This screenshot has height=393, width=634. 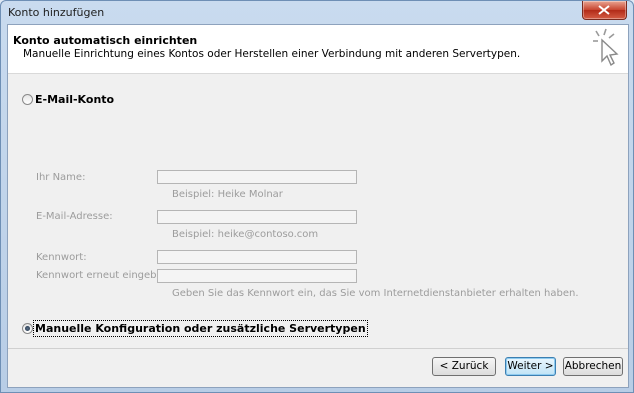 What do you see at coordinates (464, 366) in the screenshot?
I see `back-button: < Zurück` at bounding box center [464, 366].